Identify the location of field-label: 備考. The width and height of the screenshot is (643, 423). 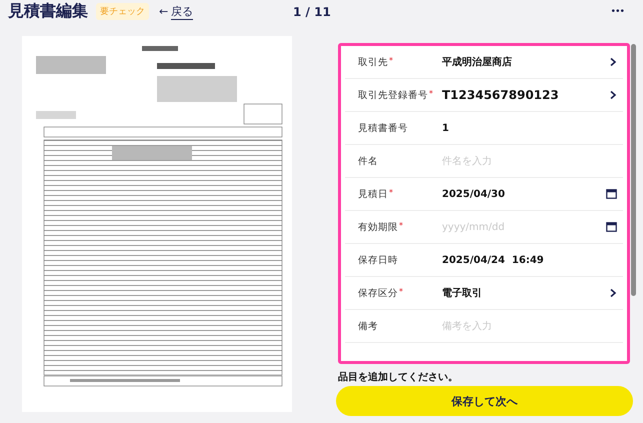
(368, 326).